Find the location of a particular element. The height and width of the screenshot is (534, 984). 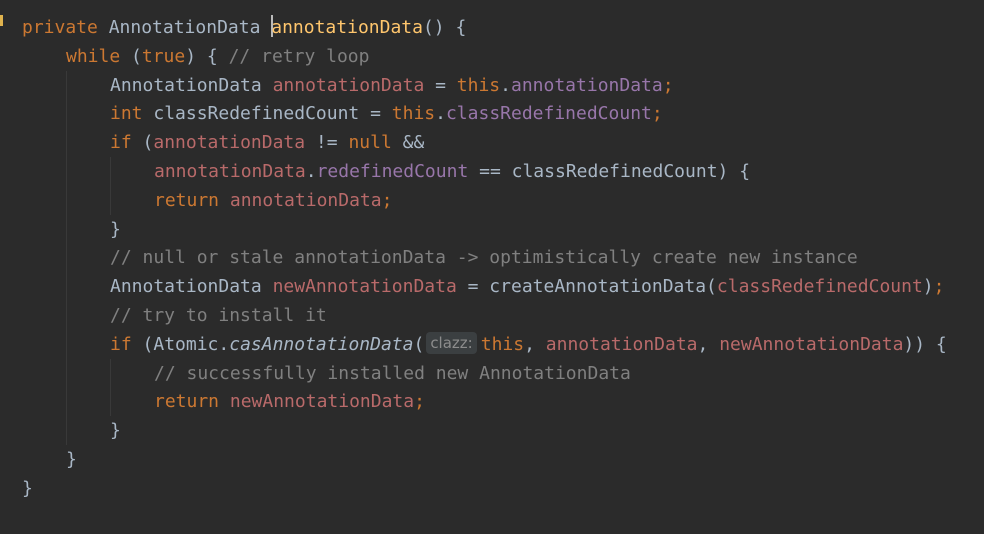

code-line: while (true) { // retry loop is located at coordinates (195, 56).